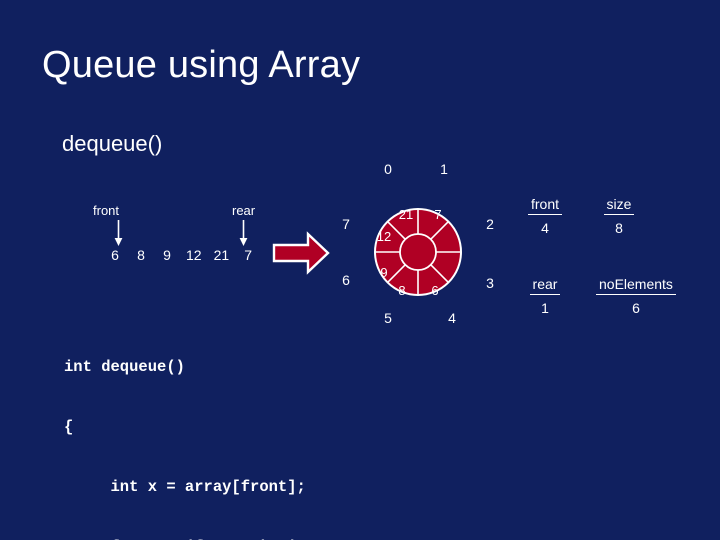 The height and width of the screenshot is (540, 720). What do you see at coordinates (544, 205) in the screenshot?
I see `variable-name: front` at bounding box center [544, 205].